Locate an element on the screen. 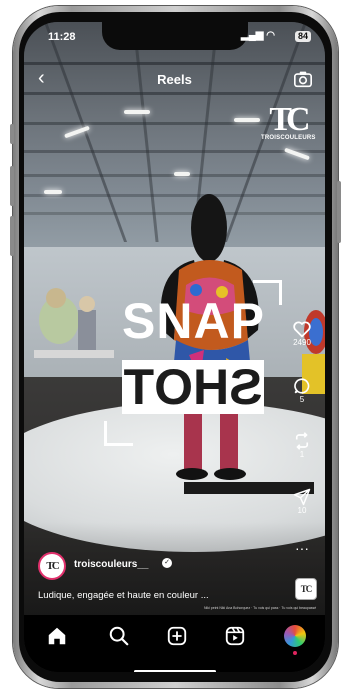  repost-count: 1 is located at coordinates (302, 454).